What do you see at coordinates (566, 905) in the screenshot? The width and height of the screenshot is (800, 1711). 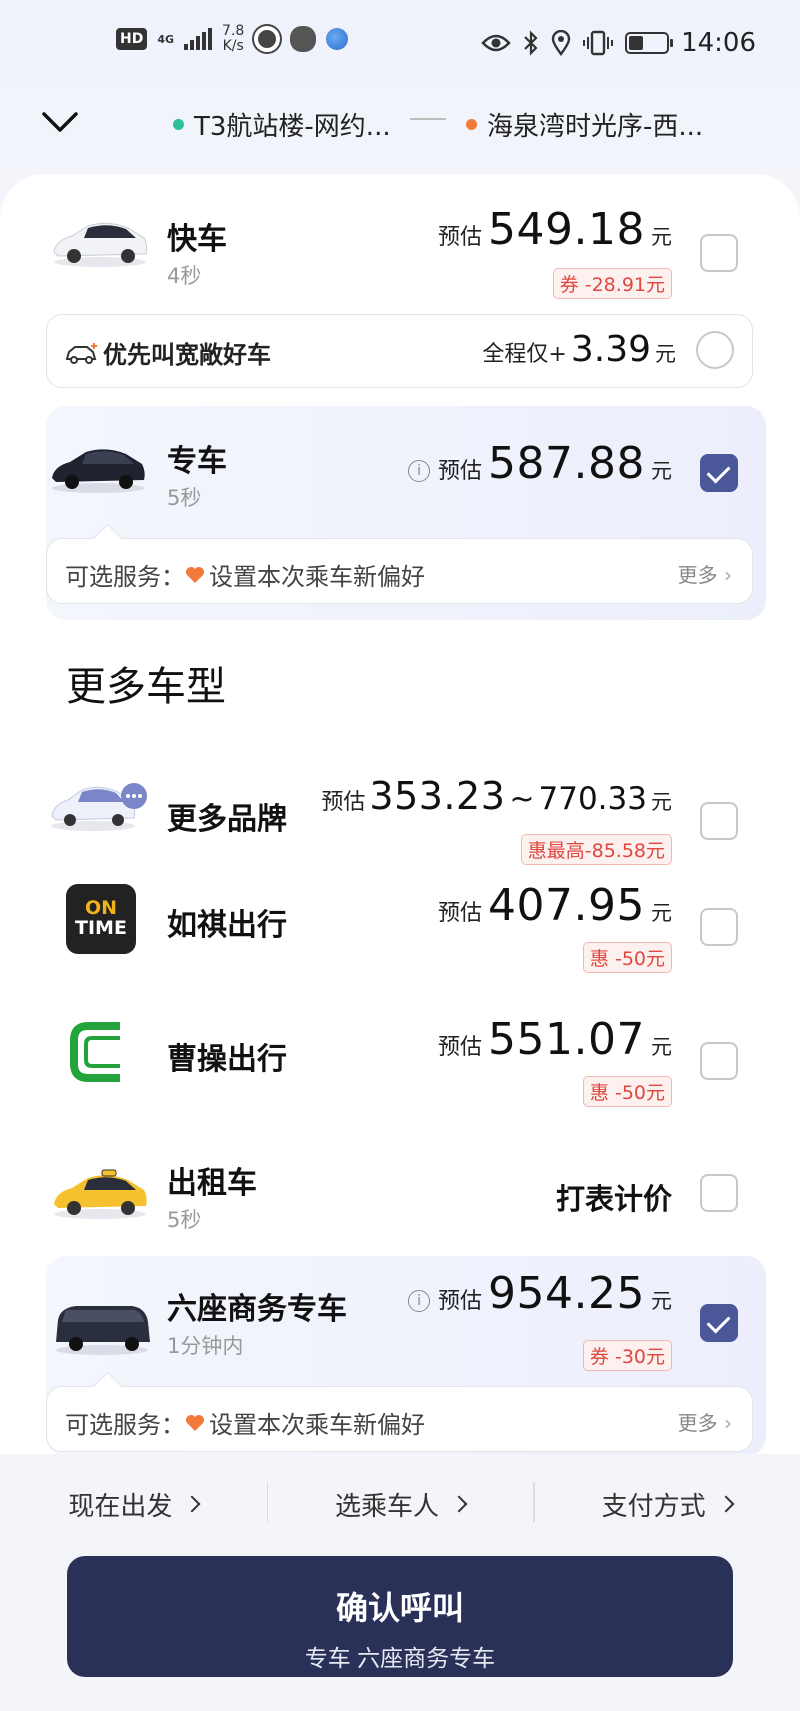 I see `price-value: 407.95` at bounding box center [566, 905].